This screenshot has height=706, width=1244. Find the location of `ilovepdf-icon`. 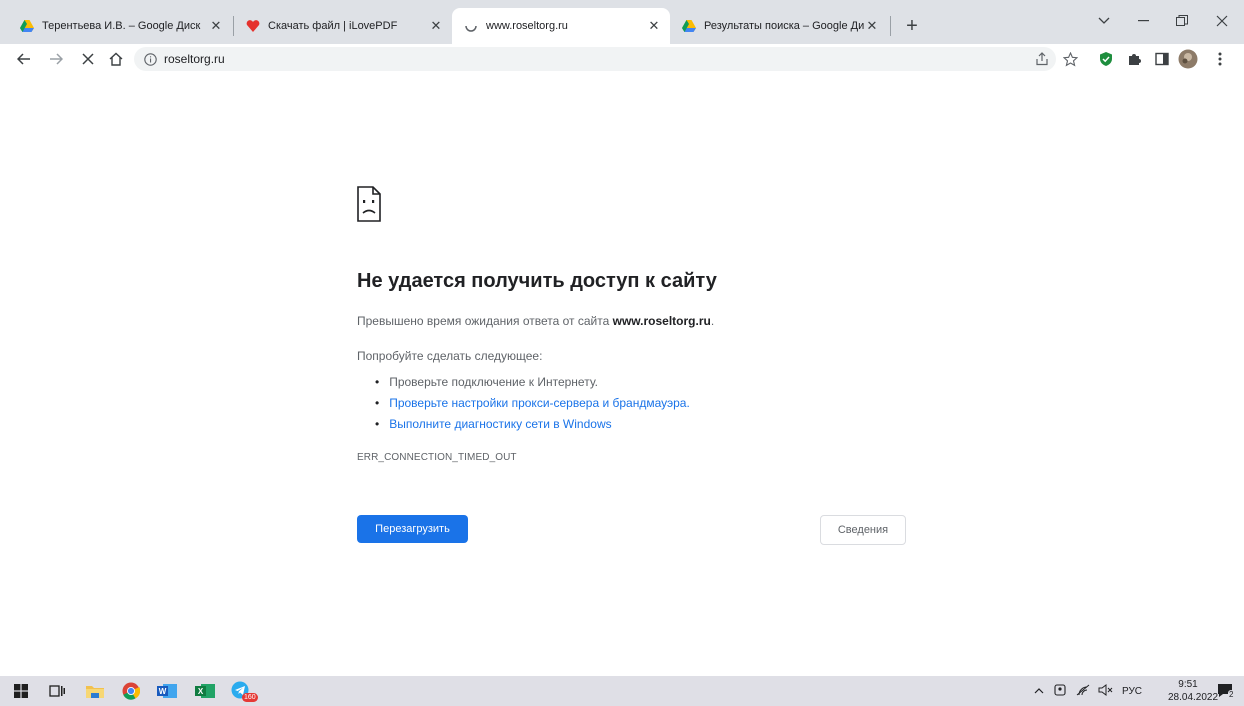

ilovepdf-icon is located at coordinates (253, 26).